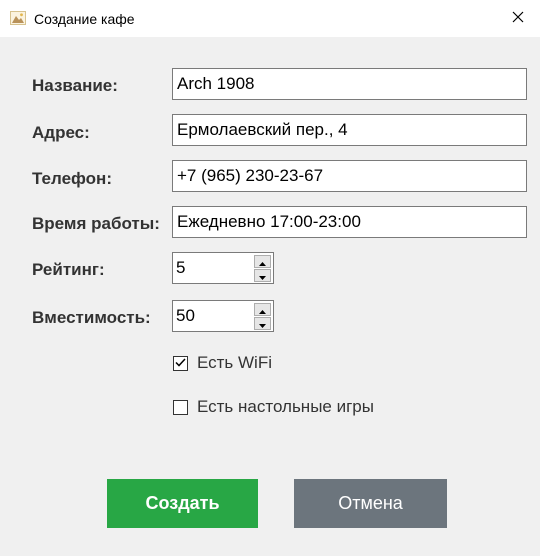 The image size is (540, 556). I want to click on phone-input, so click(349, 176).